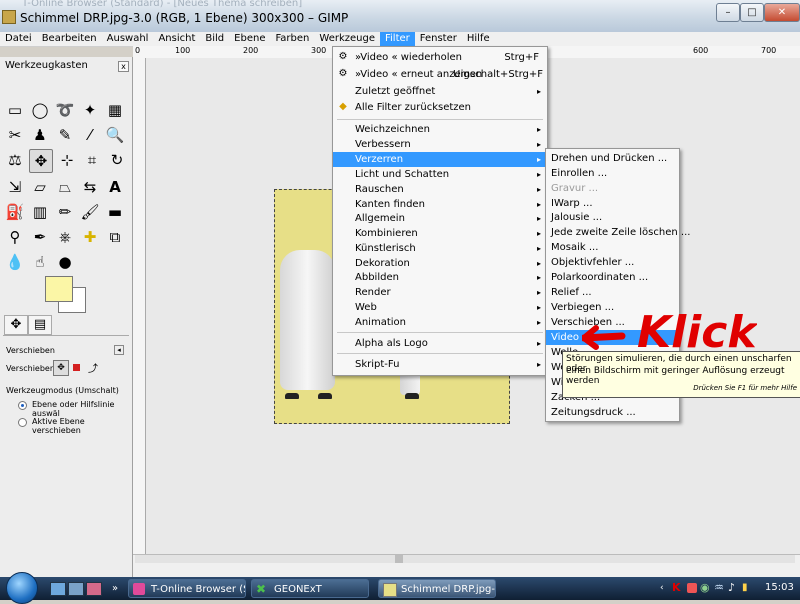  I want to click on airbrush-icon: ⚲, so click(15, 237).